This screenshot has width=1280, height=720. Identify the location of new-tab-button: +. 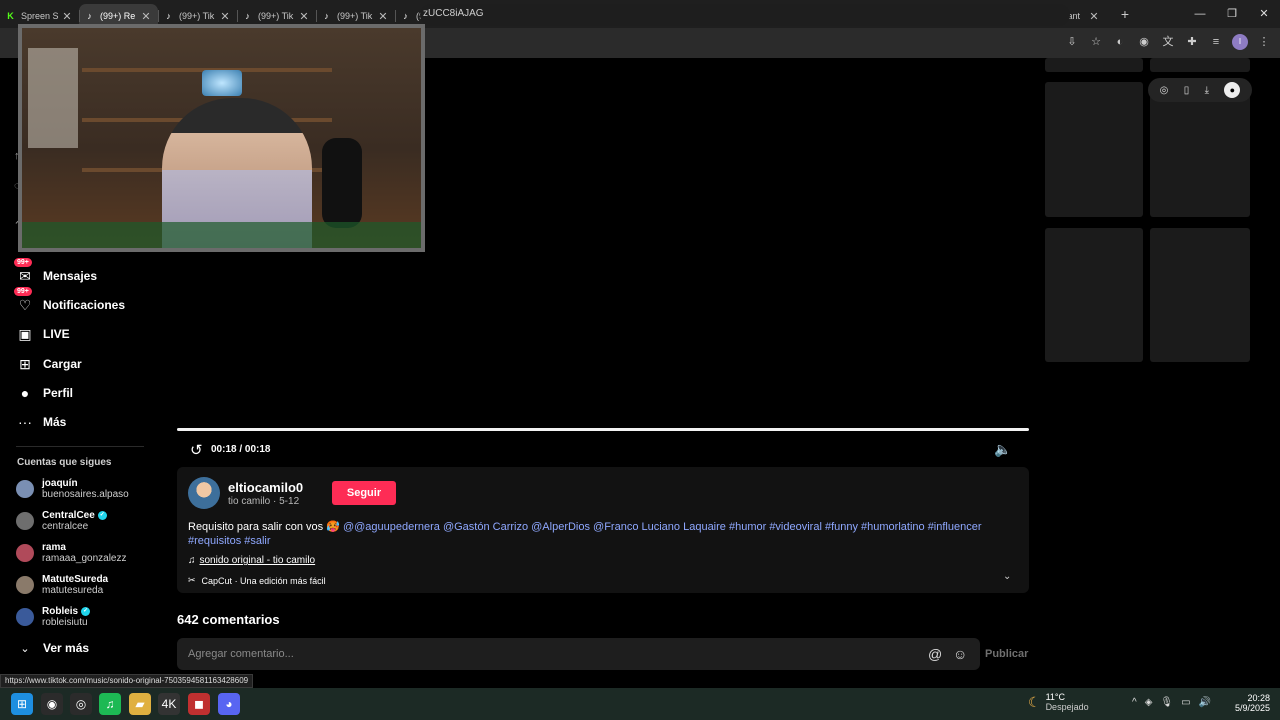
(1125, 14).